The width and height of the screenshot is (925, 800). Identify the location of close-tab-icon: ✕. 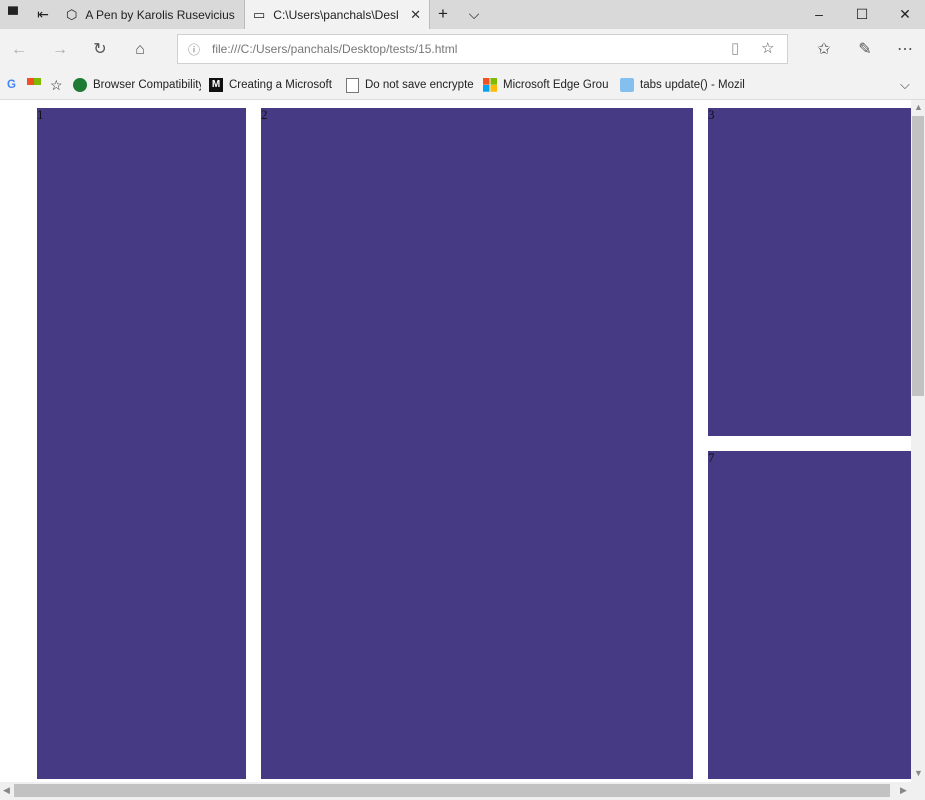
(415, 15).